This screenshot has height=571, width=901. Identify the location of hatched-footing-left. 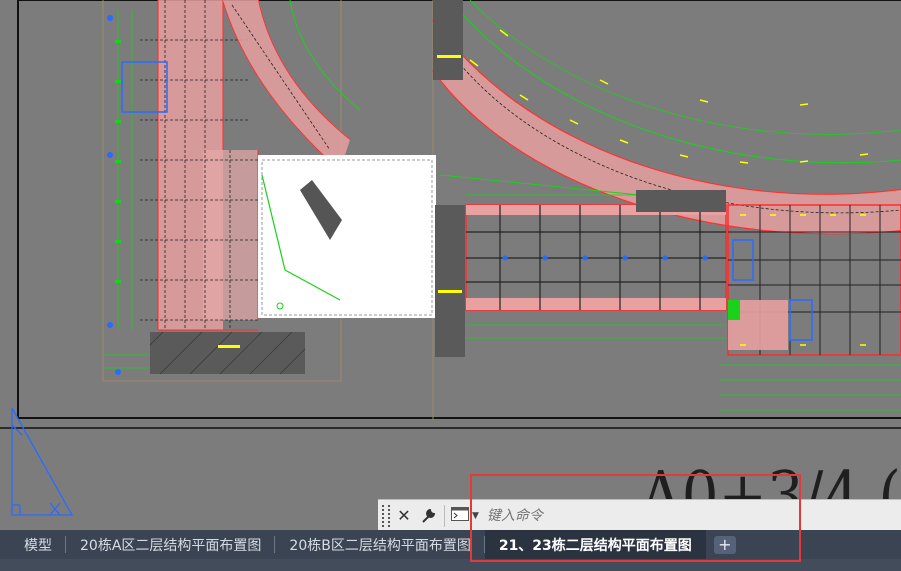
(227, 353).